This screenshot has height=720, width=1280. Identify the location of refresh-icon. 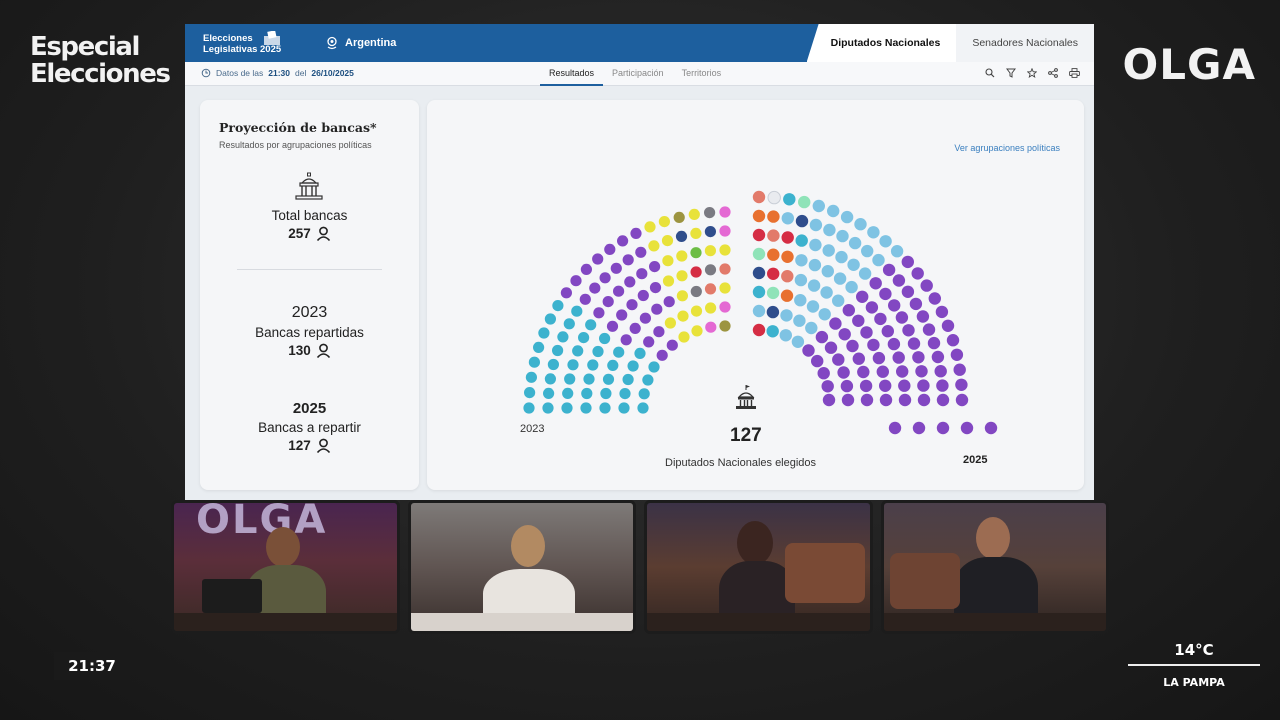
(206, 73).